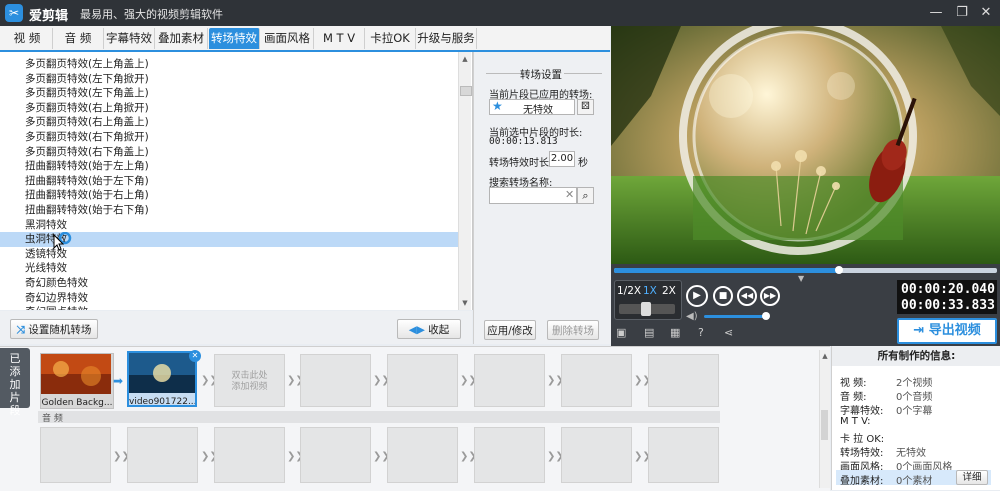 The width and height of the screenshot is (1000, 491). What do you see at coordinates (229, 108) in the screenshot?
I see `list-item: 多页翻页特效(右上角掀开)` at bounding box center [229, 108].